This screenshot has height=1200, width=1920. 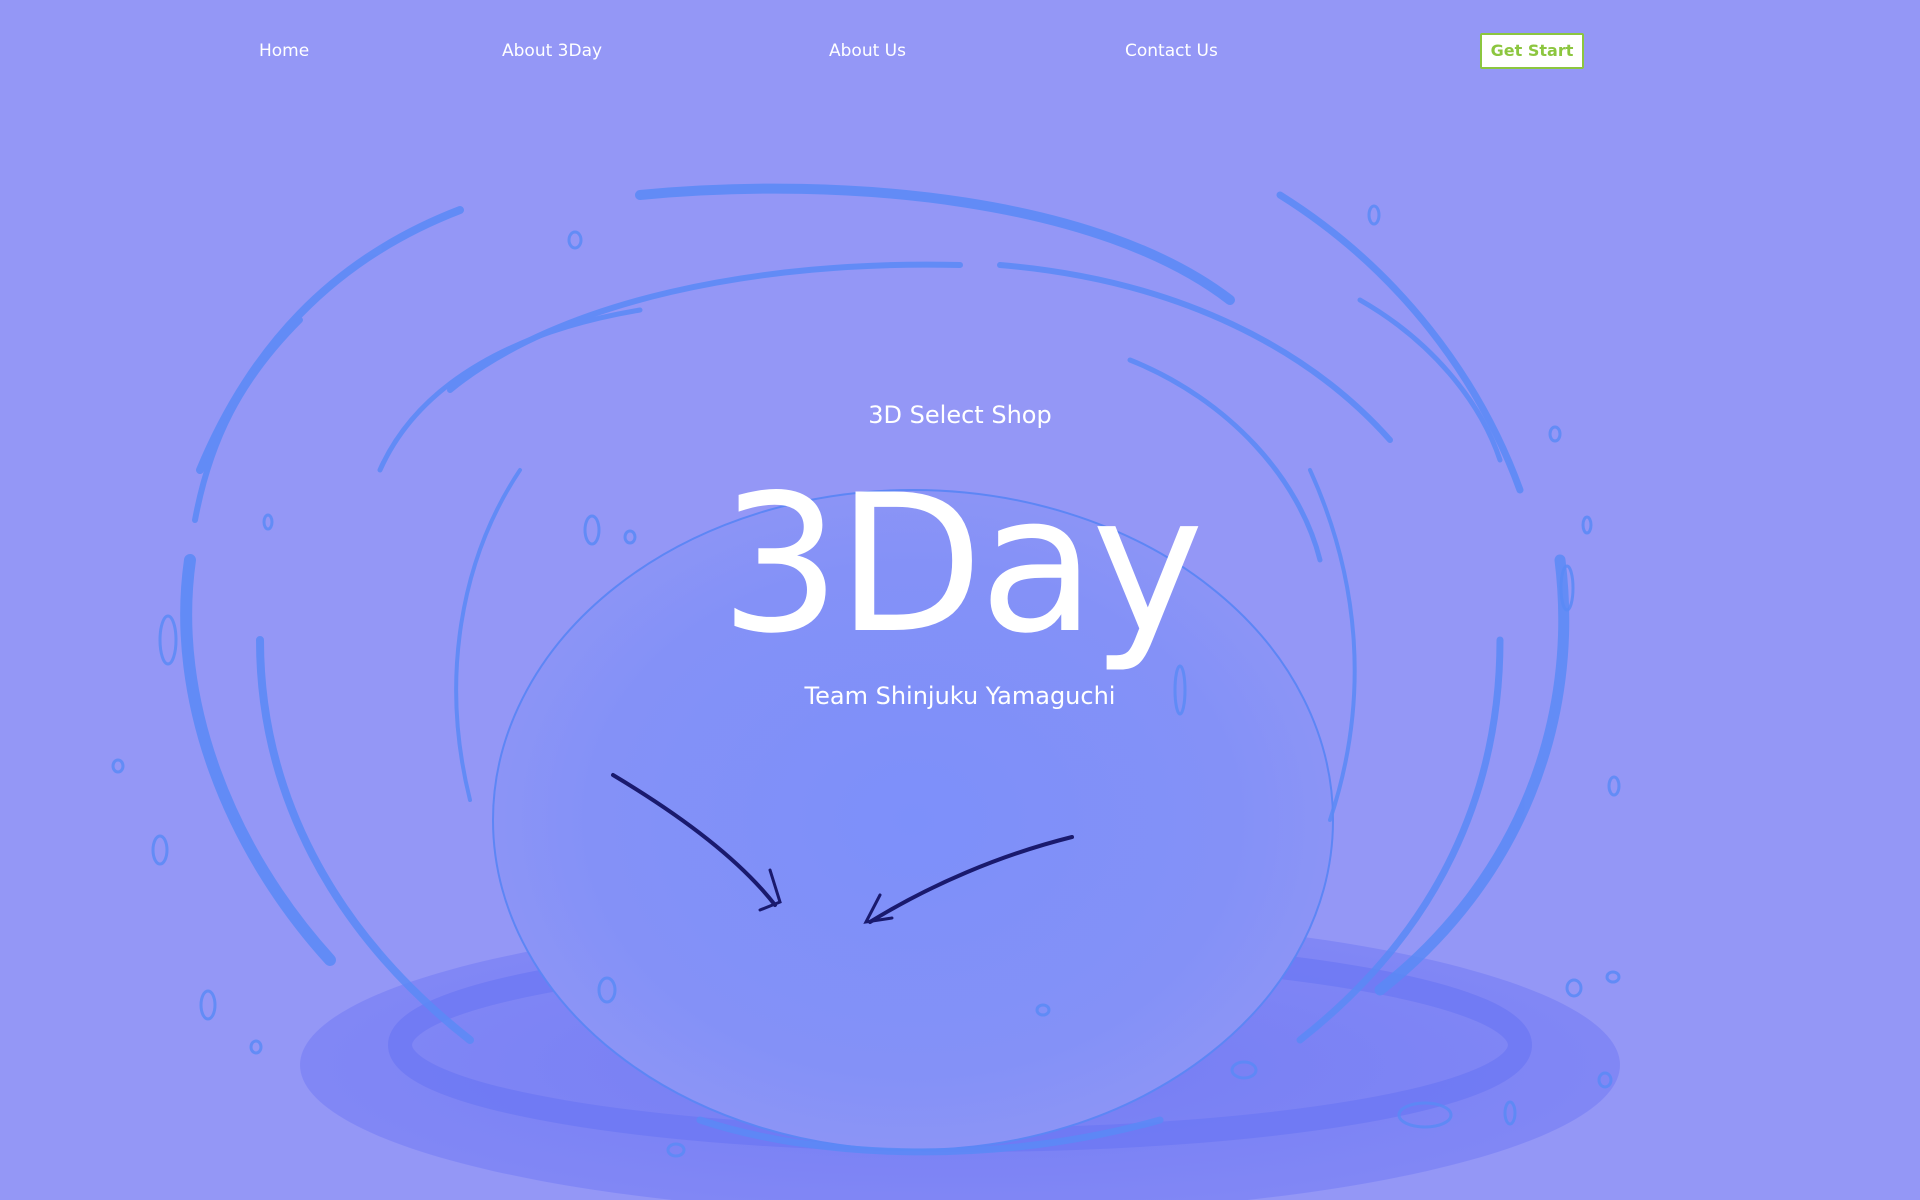 What do you see at coordinates (961, 564) in the screenshot?
I see `brand-title: 3Day` at bounding box center [961, 564].